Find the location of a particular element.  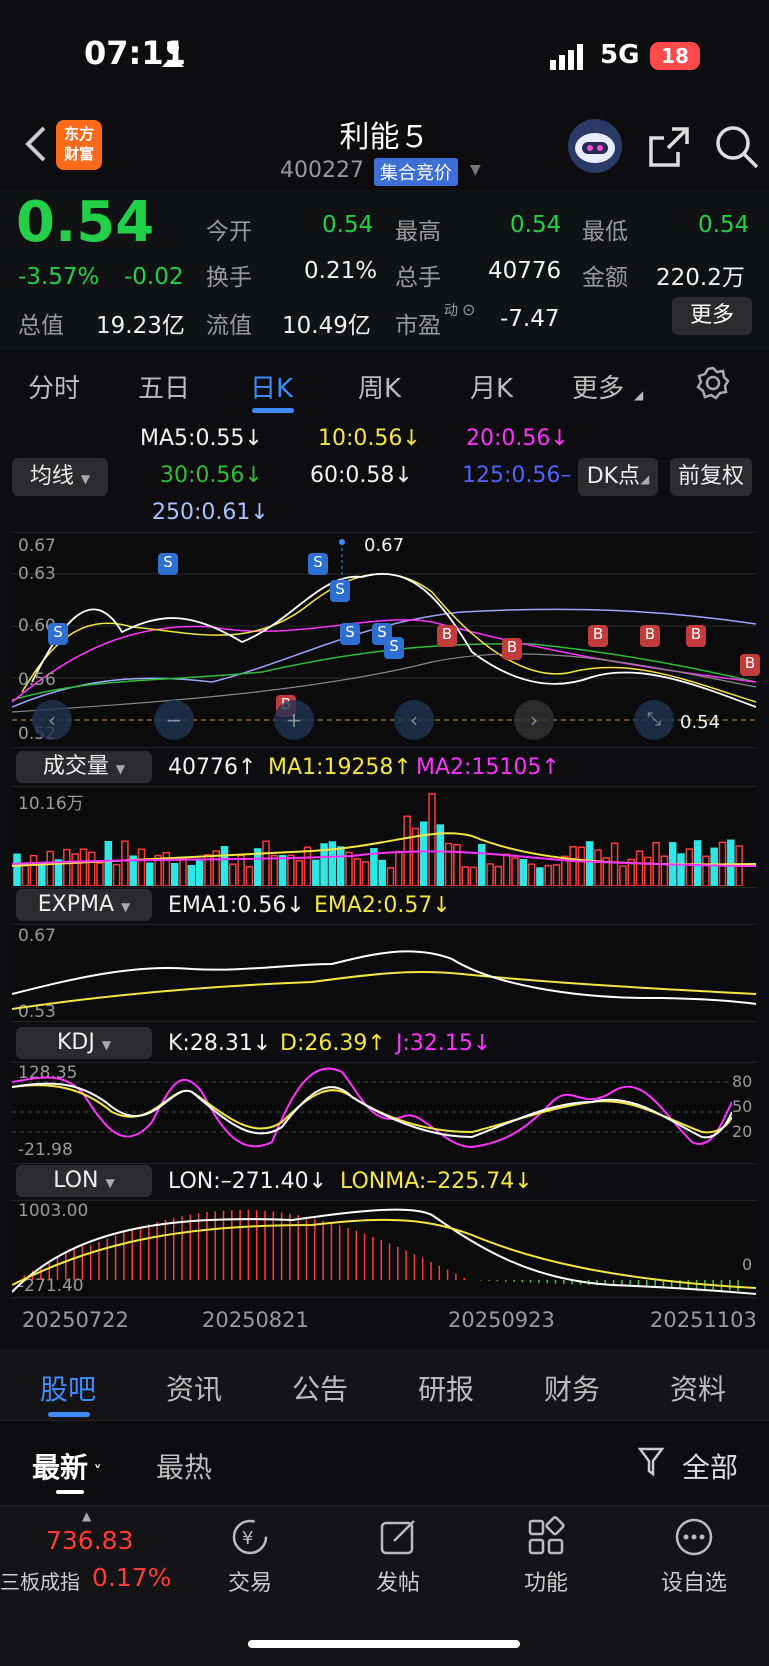

filter-all: 全部 is located at coordinates (710, 1466).